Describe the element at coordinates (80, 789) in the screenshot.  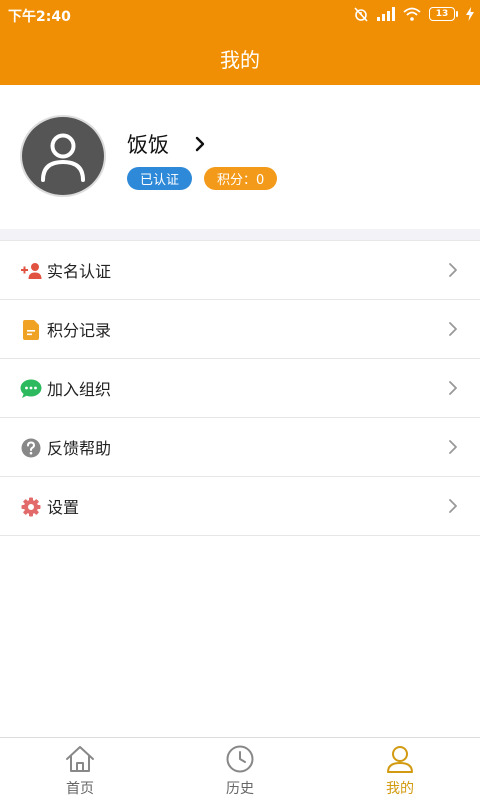
I see `nav-label: 首页` at that location.